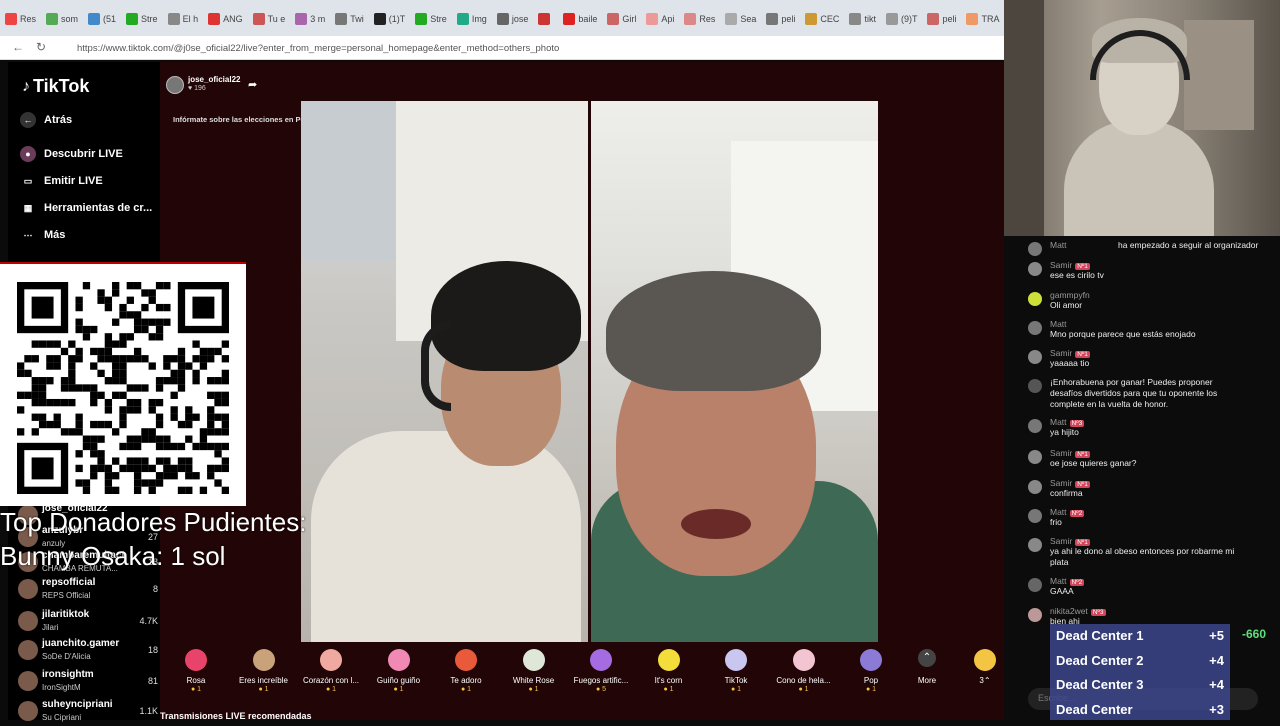  I want to click on browser-tab: Img, so click(472, 19).